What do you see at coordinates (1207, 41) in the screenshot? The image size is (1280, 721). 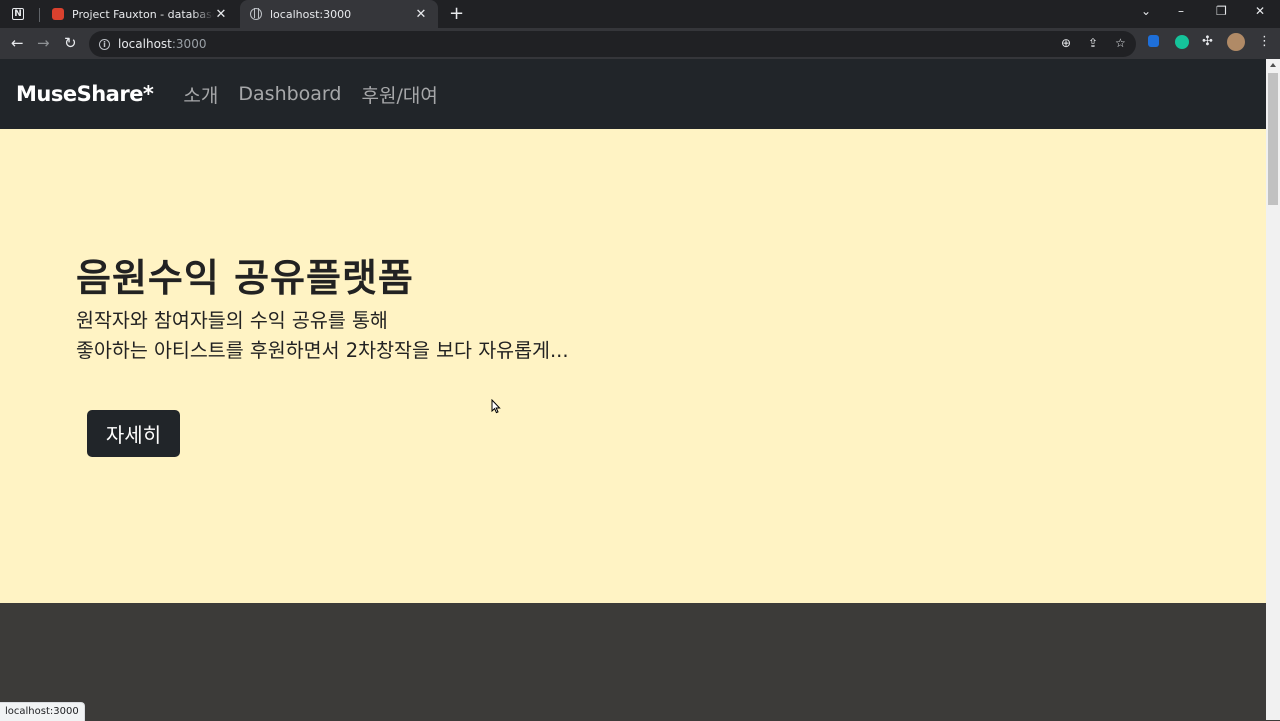 I see `extensions-puzzle-icon: ✣` at bounding box center [1207, 41].